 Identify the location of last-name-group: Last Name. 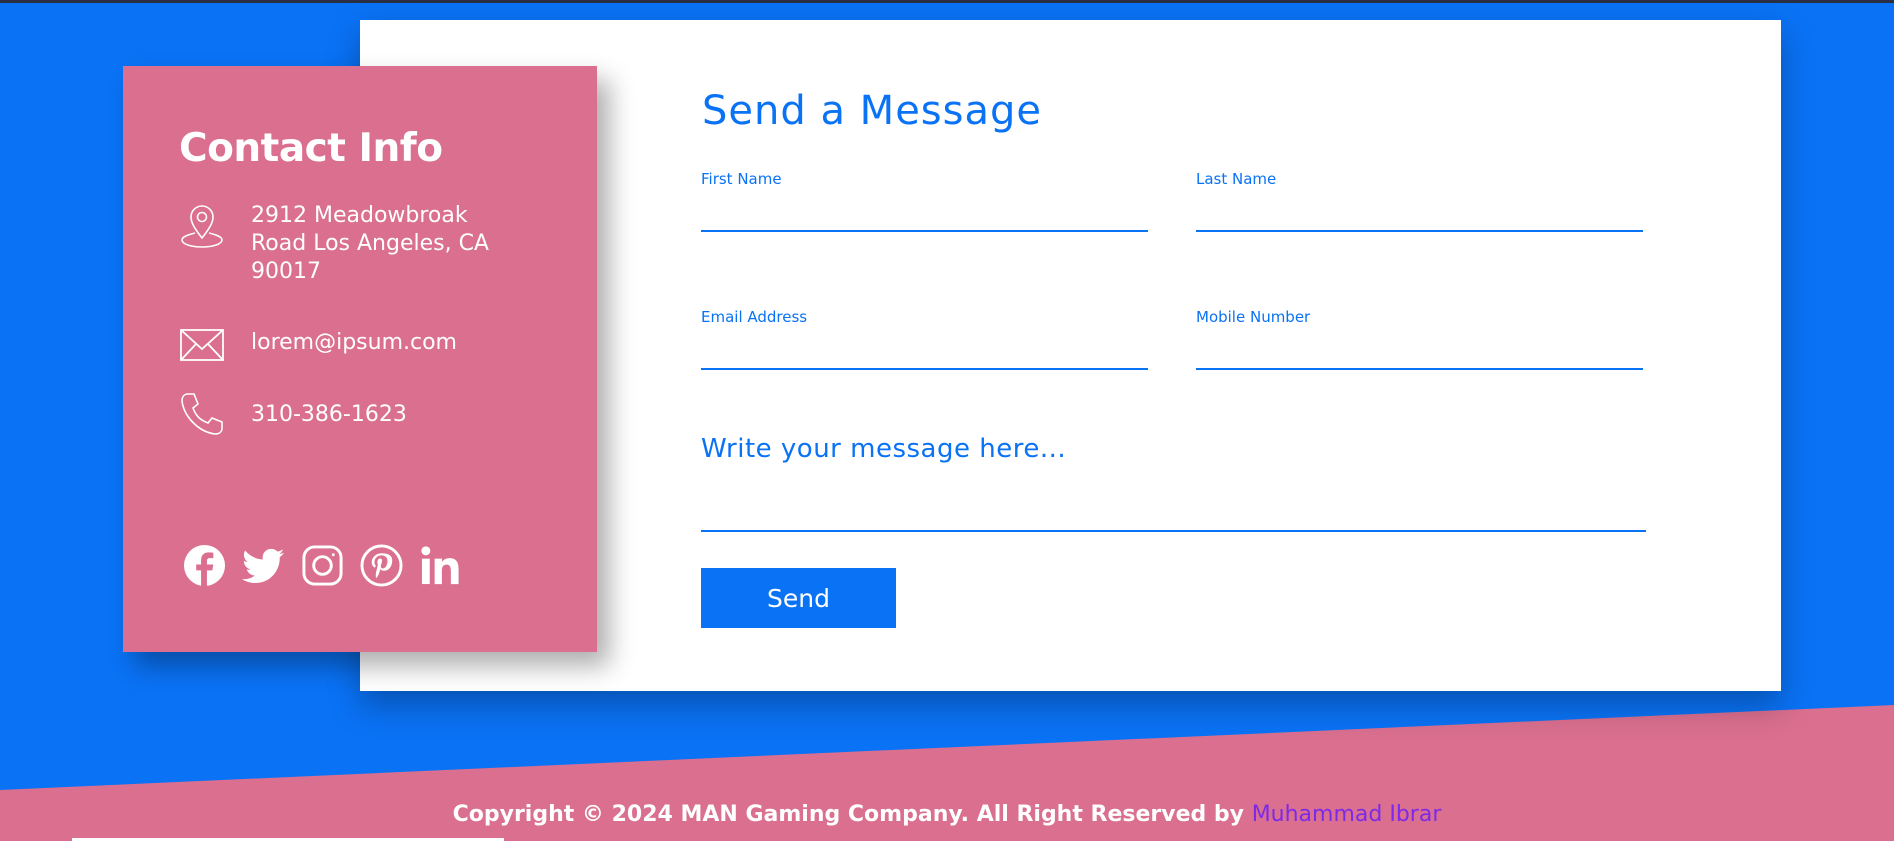
(1419, 201).